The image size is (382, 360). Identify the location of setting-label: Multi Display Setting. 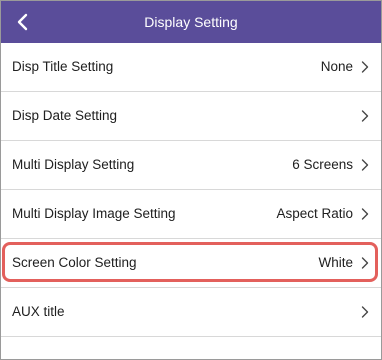
(73, 164).